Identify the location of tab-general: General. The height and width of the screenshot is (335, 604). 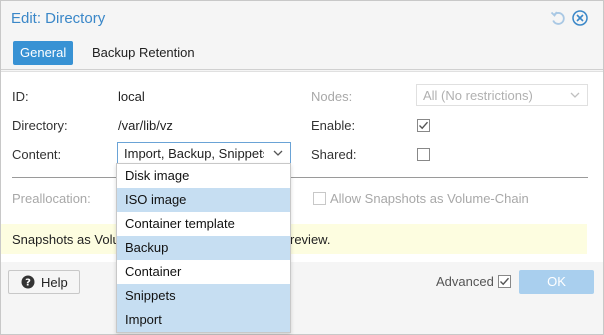
(43, 53).